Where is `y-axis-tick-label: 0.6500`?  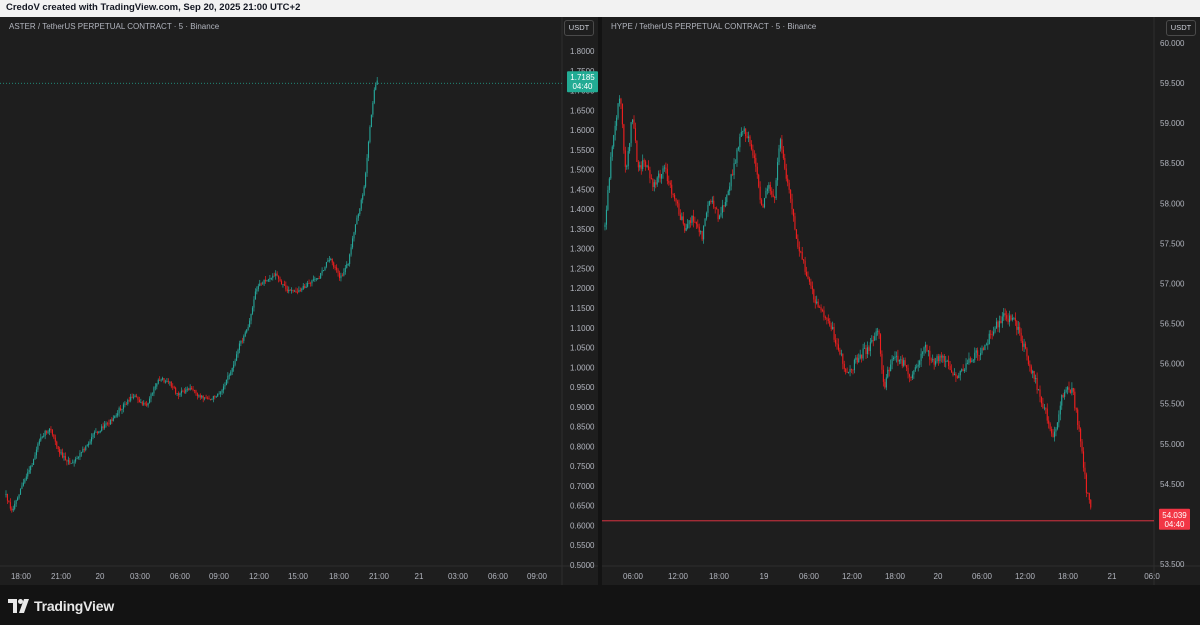
y-axis-tick-label: 0.6500 is located at coordinates (582, 506).